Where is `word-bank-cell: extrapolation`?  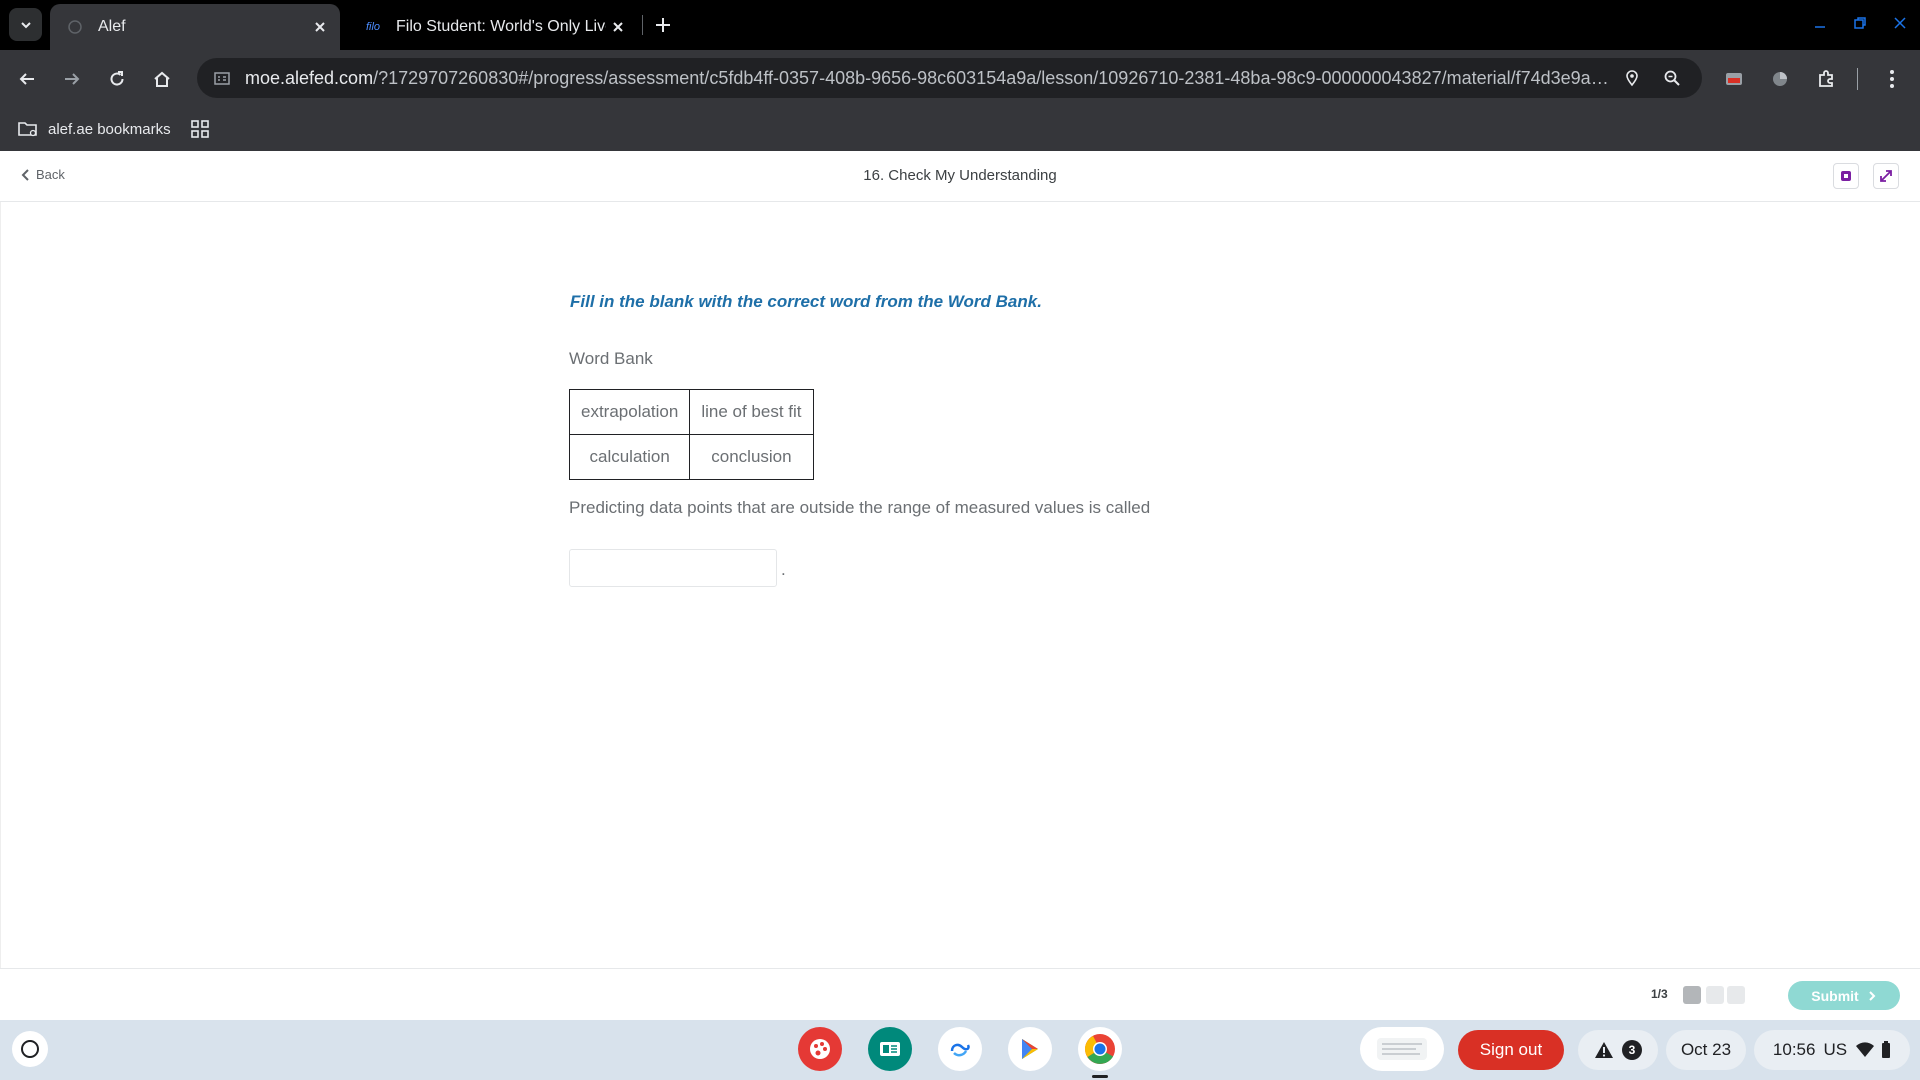 word-bank-cell: extrapolation is located at coordinates (629, 412).